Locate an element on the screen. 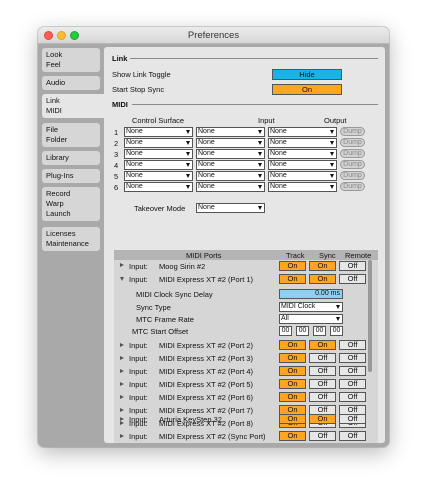 This screenshot has height=500, width=429. sidebar-tab-look-feel: Look Feel is located at coordinates (71, 60).